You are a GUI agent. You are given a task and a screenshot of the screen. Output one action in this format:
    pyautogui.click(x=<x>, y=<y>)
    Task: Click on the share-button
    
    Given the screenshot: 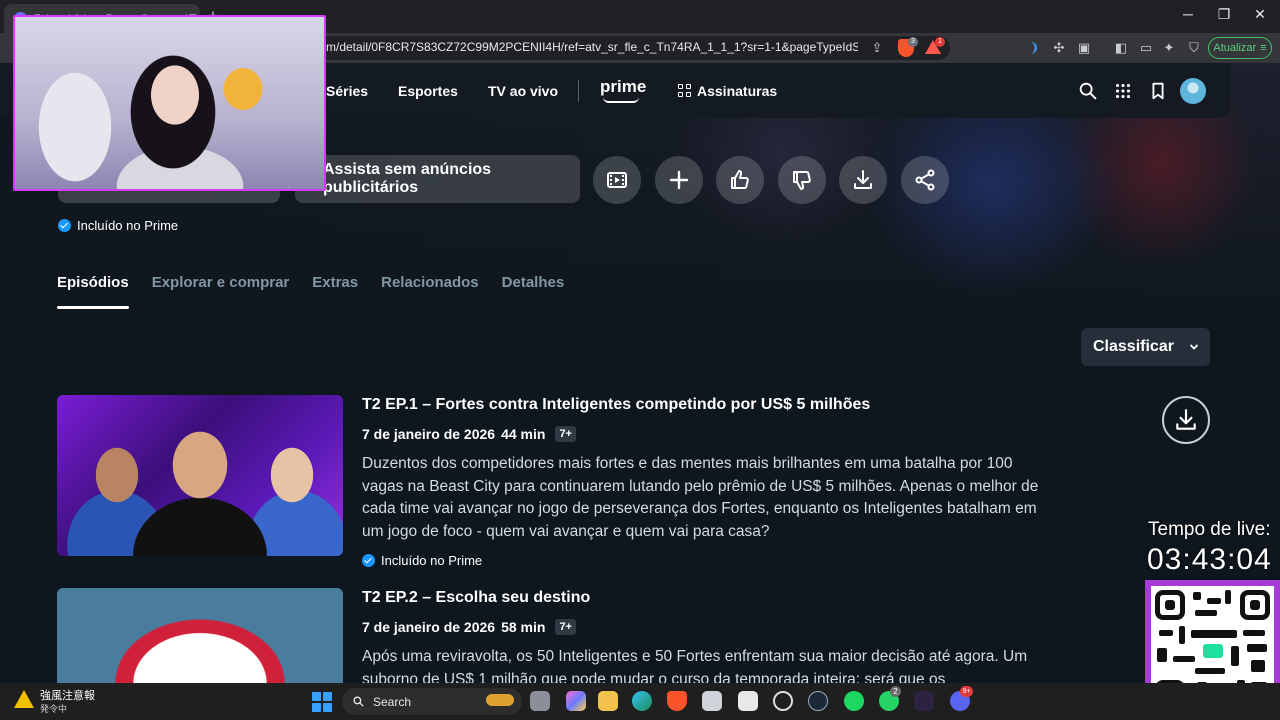 What is the action you would take?
    pyautogui.click(x=925, y=180)
    